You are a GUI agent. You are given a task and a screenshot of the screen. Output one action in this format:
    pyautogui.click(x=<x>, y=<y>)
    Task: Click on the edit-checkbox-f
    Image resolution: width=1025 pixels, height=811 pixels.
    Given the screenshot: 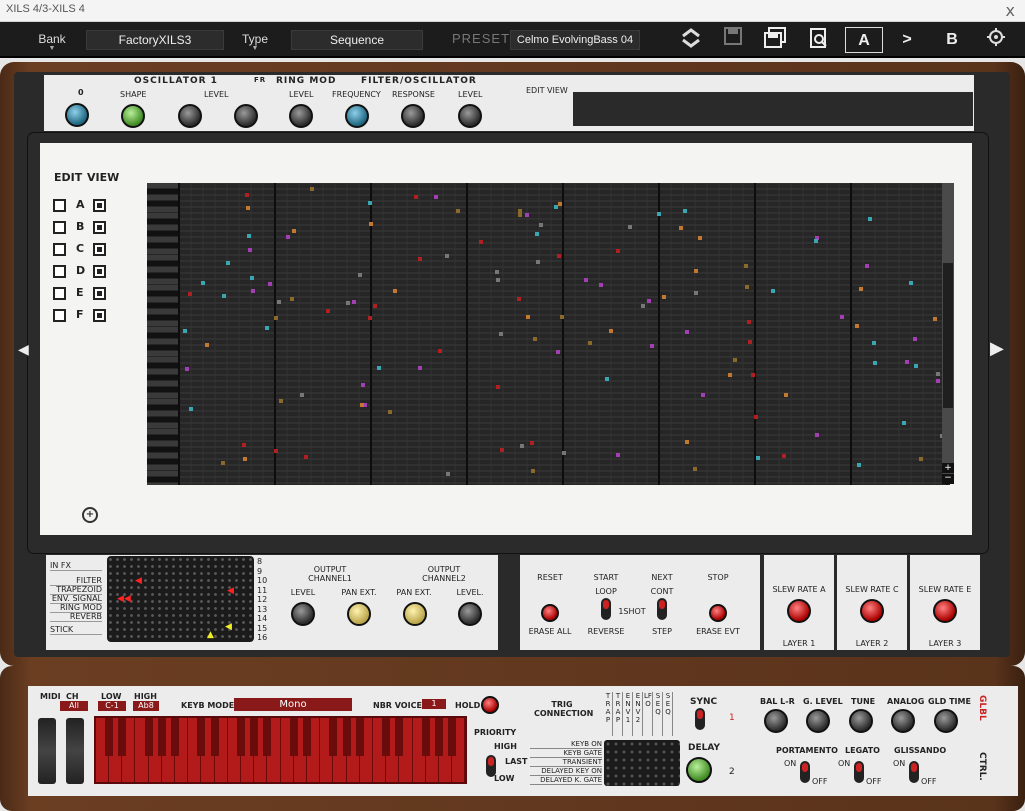 What is the action you would take?
    pyautogui.click(x=59, y=315)
    